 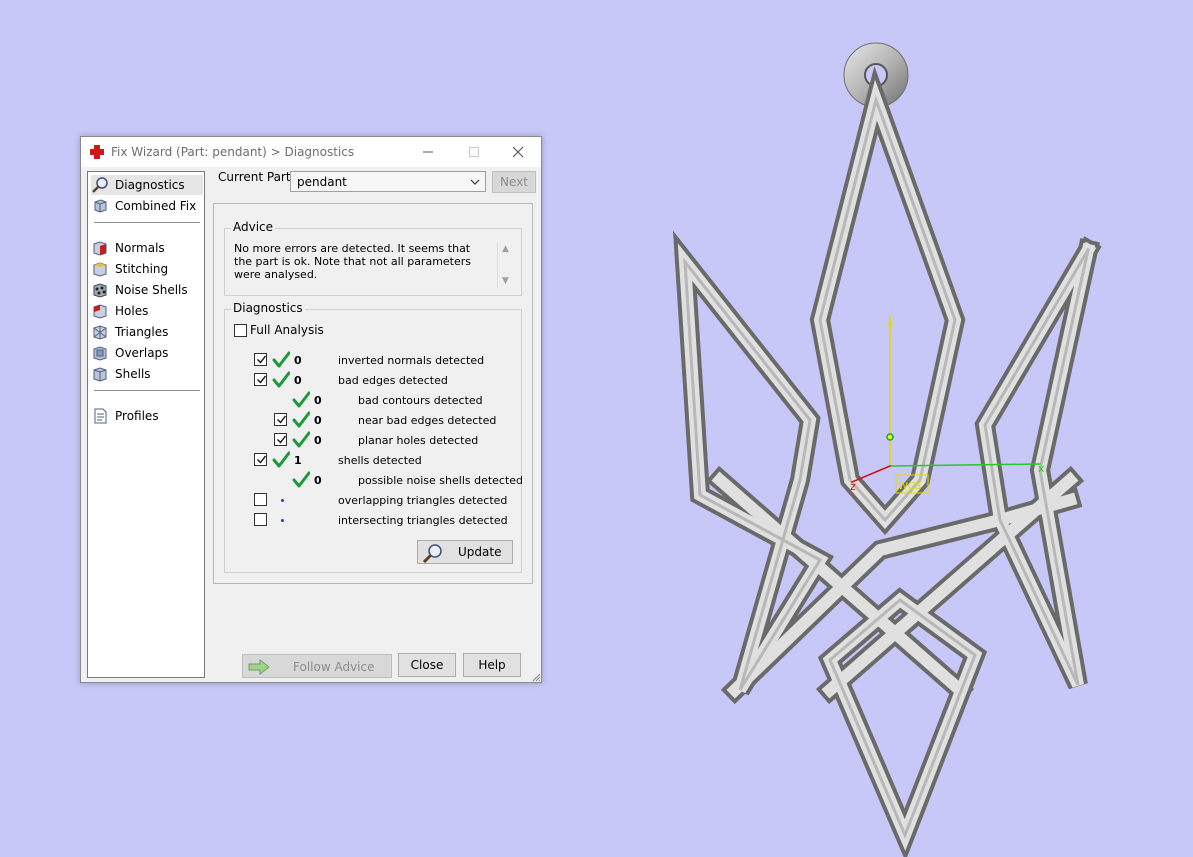 What do you see at coordinates (334, 667) in the screenshot?
I see `follow-advice-label: Follow Advice` at bounding box center [334, 667].